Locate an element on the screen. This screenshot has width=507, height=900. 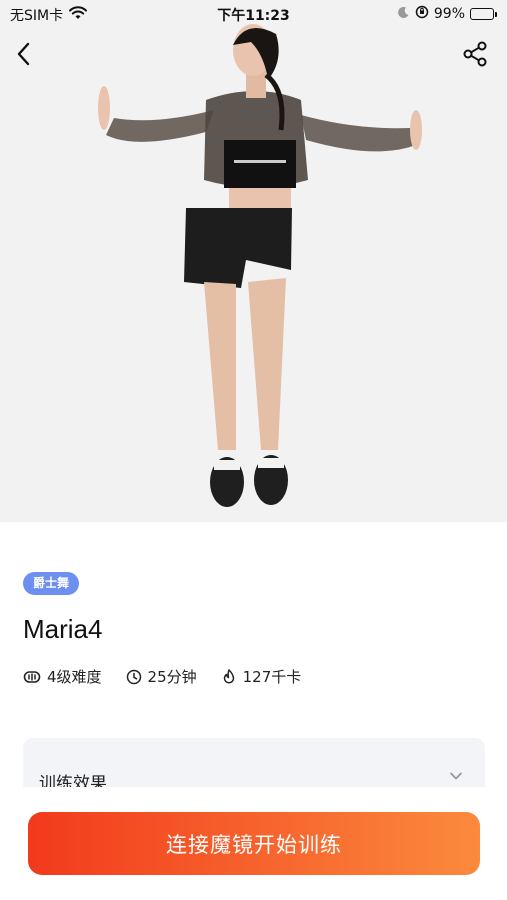
difficulty-item: 4级难度 is located at coordinates (62, 676).